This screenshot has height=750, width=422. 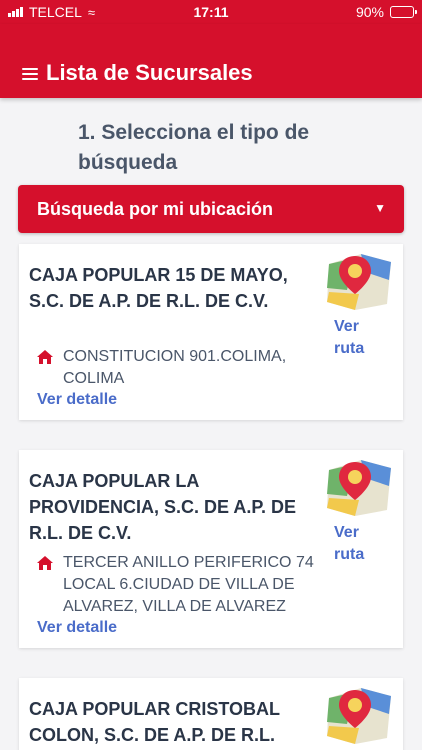 What do you see at coordinates (155, 209) in the screenshot?
I see `search-type-selected: Búsqueda por mi ubicación` at bounding box center [155, 209].